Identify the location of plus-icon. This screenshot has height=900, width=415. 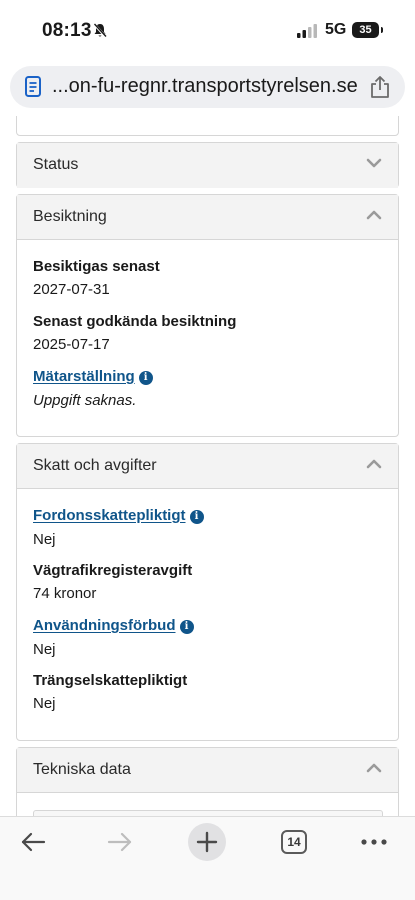
(207, 842).